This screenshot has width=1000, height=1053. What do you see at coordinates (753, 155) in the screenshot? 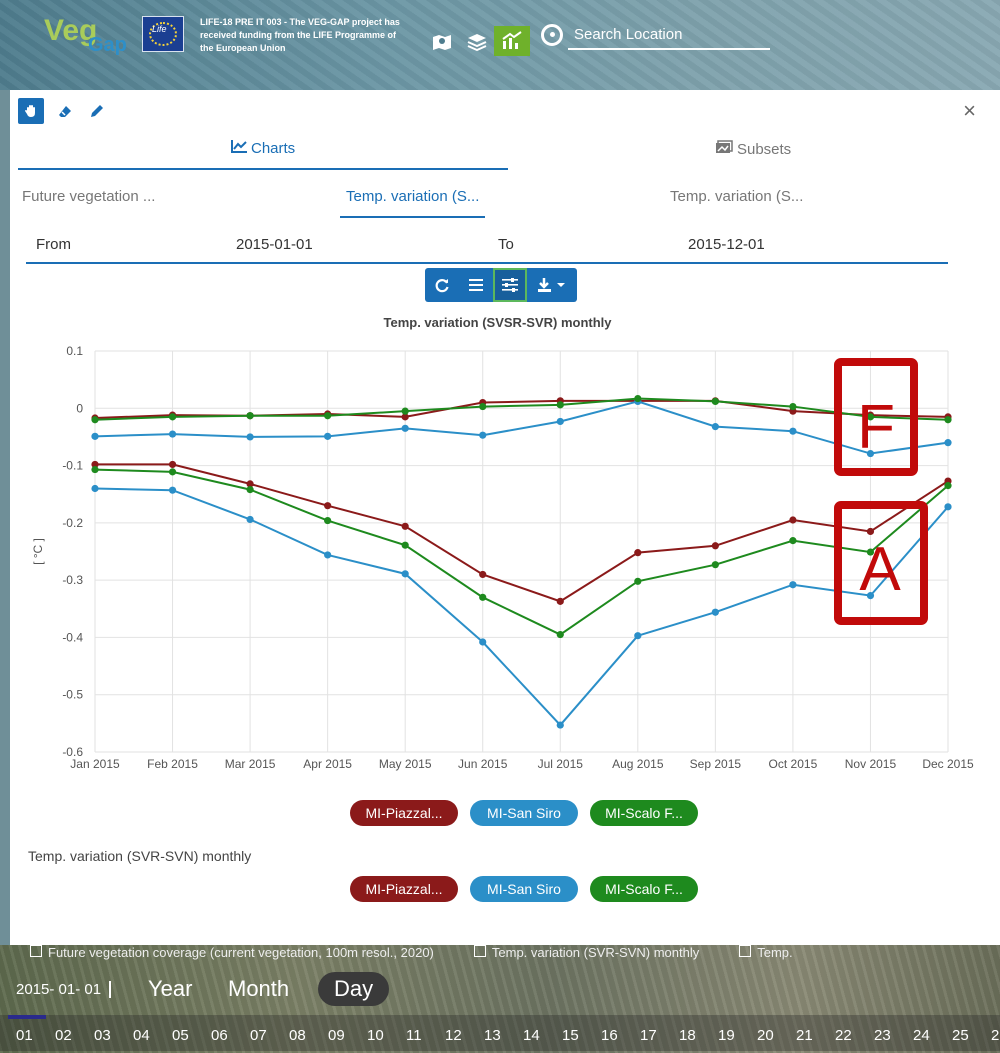
I see `tab-subsets: Subsets` at bounding box center [753, 155].